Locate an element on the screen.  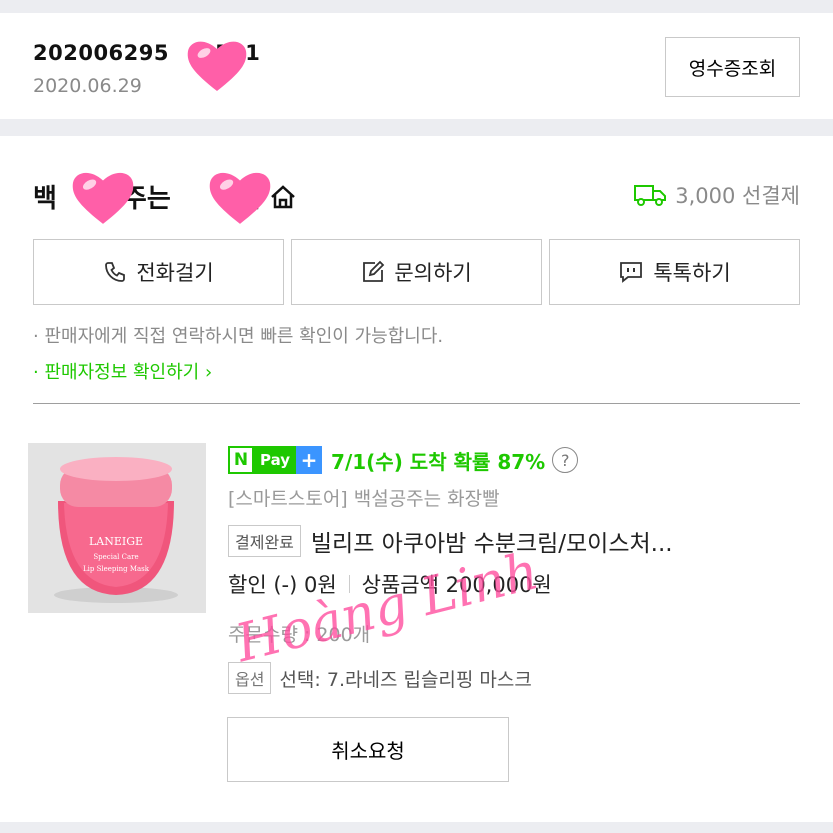
product-image: LANEIGE Special Care Lip Sleeping Mask is located at coordinates (117, 528).